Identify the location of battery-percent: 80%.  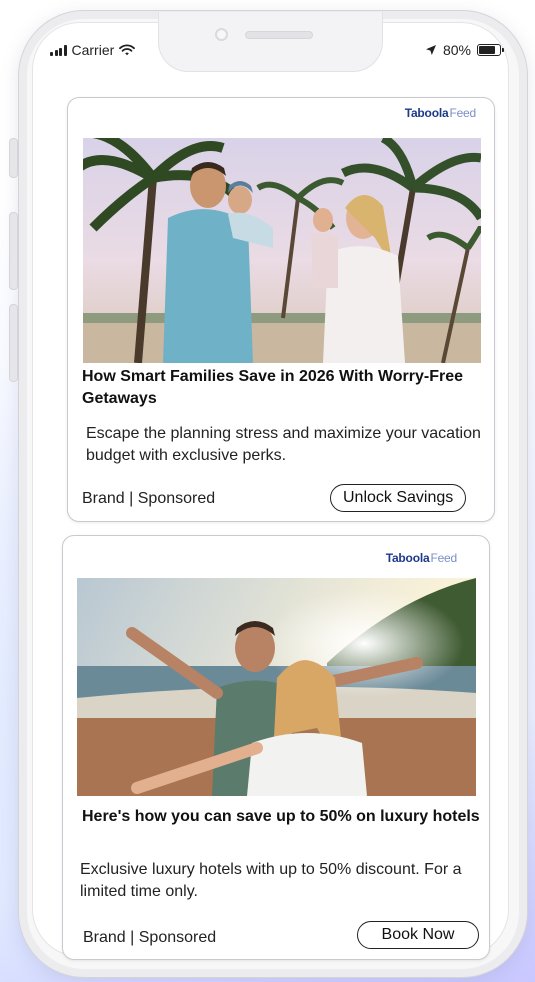
(456, 50).